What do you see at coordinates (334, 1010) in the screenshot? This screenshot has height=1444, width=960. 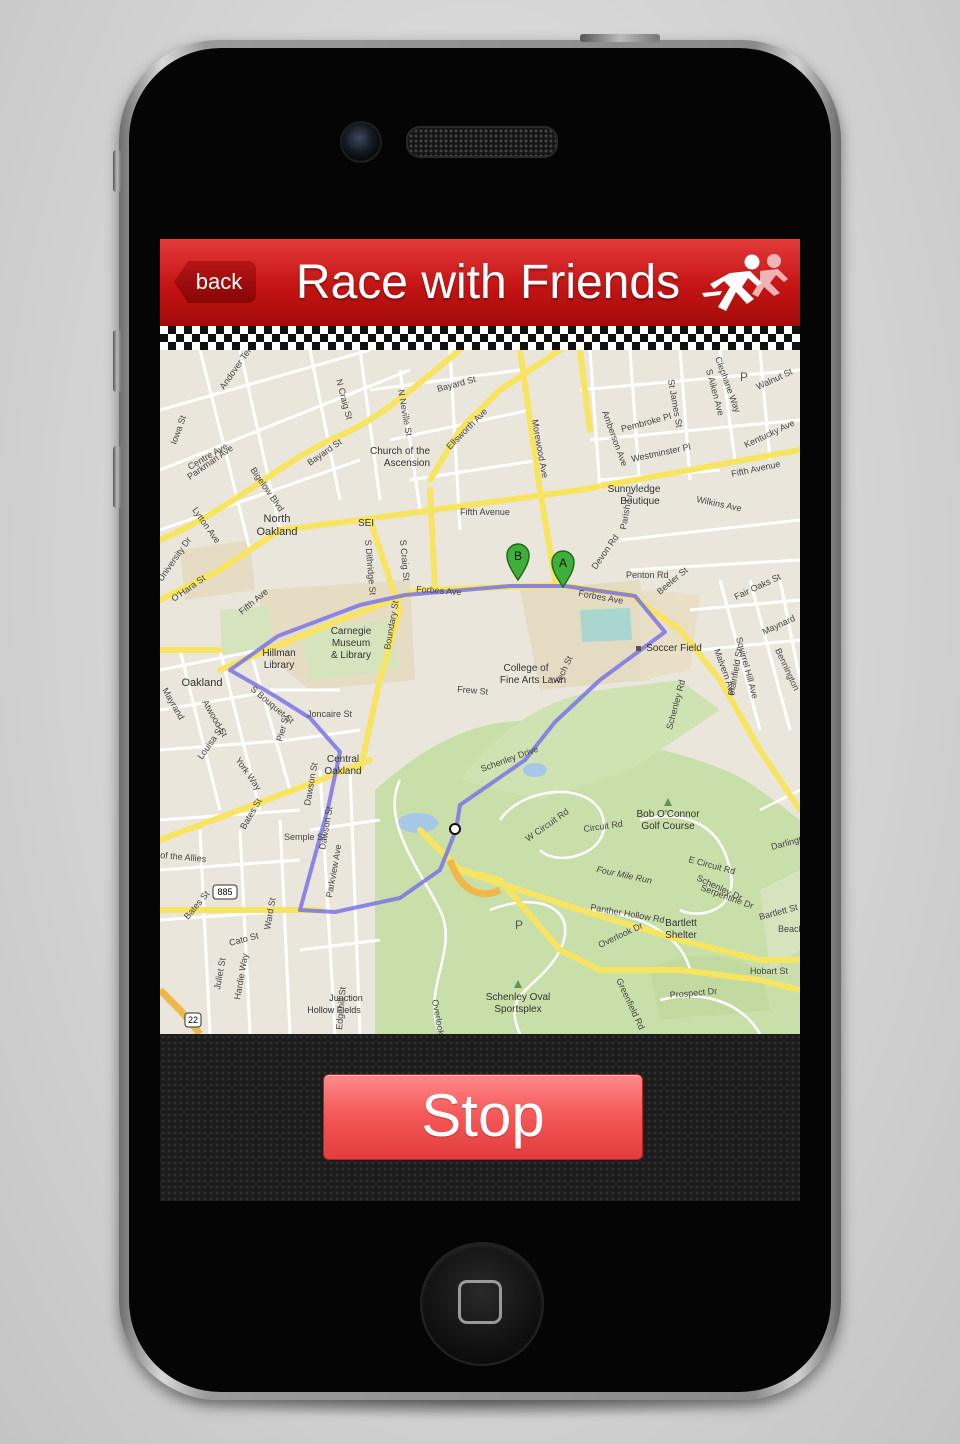 I see `place-label: Hollow Fields` at bounding box center [334, 1010].